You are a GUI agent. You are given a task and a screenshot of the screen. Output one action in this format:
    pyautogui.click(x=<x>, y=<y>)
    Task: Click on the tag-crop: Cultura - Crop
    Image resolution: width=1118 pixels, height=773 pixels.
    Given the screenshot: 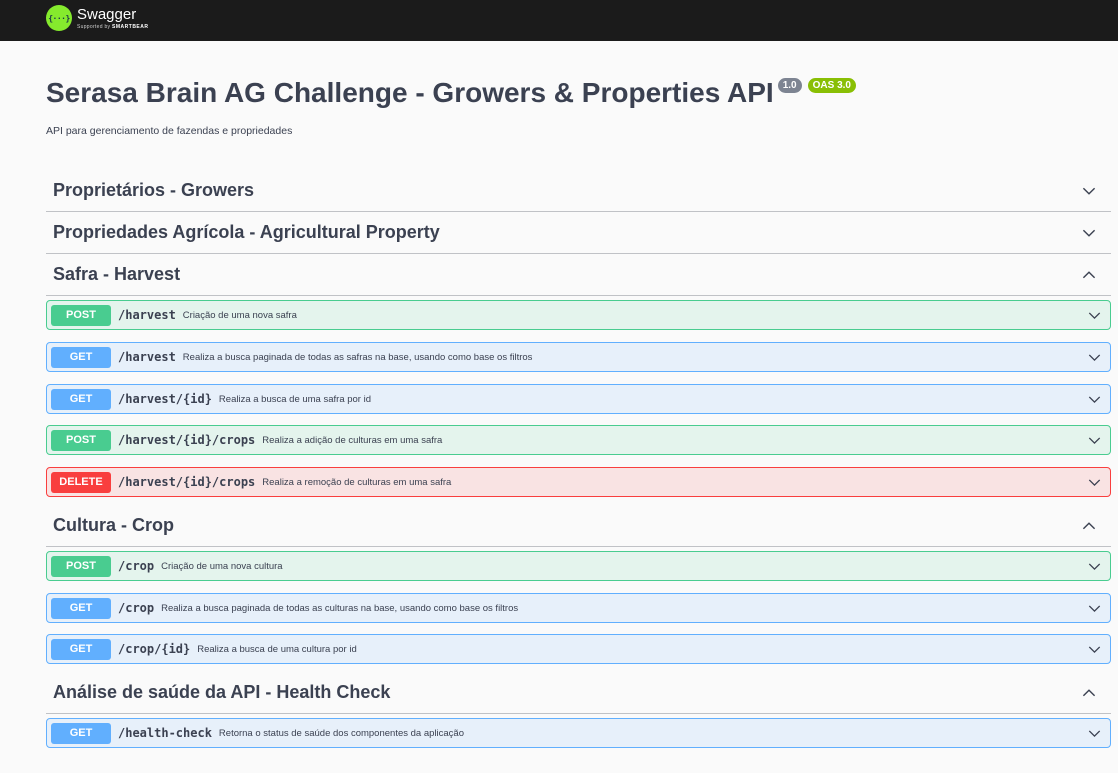 What is the action you would take?
    pyautogui.click(x=578, y=526)
    